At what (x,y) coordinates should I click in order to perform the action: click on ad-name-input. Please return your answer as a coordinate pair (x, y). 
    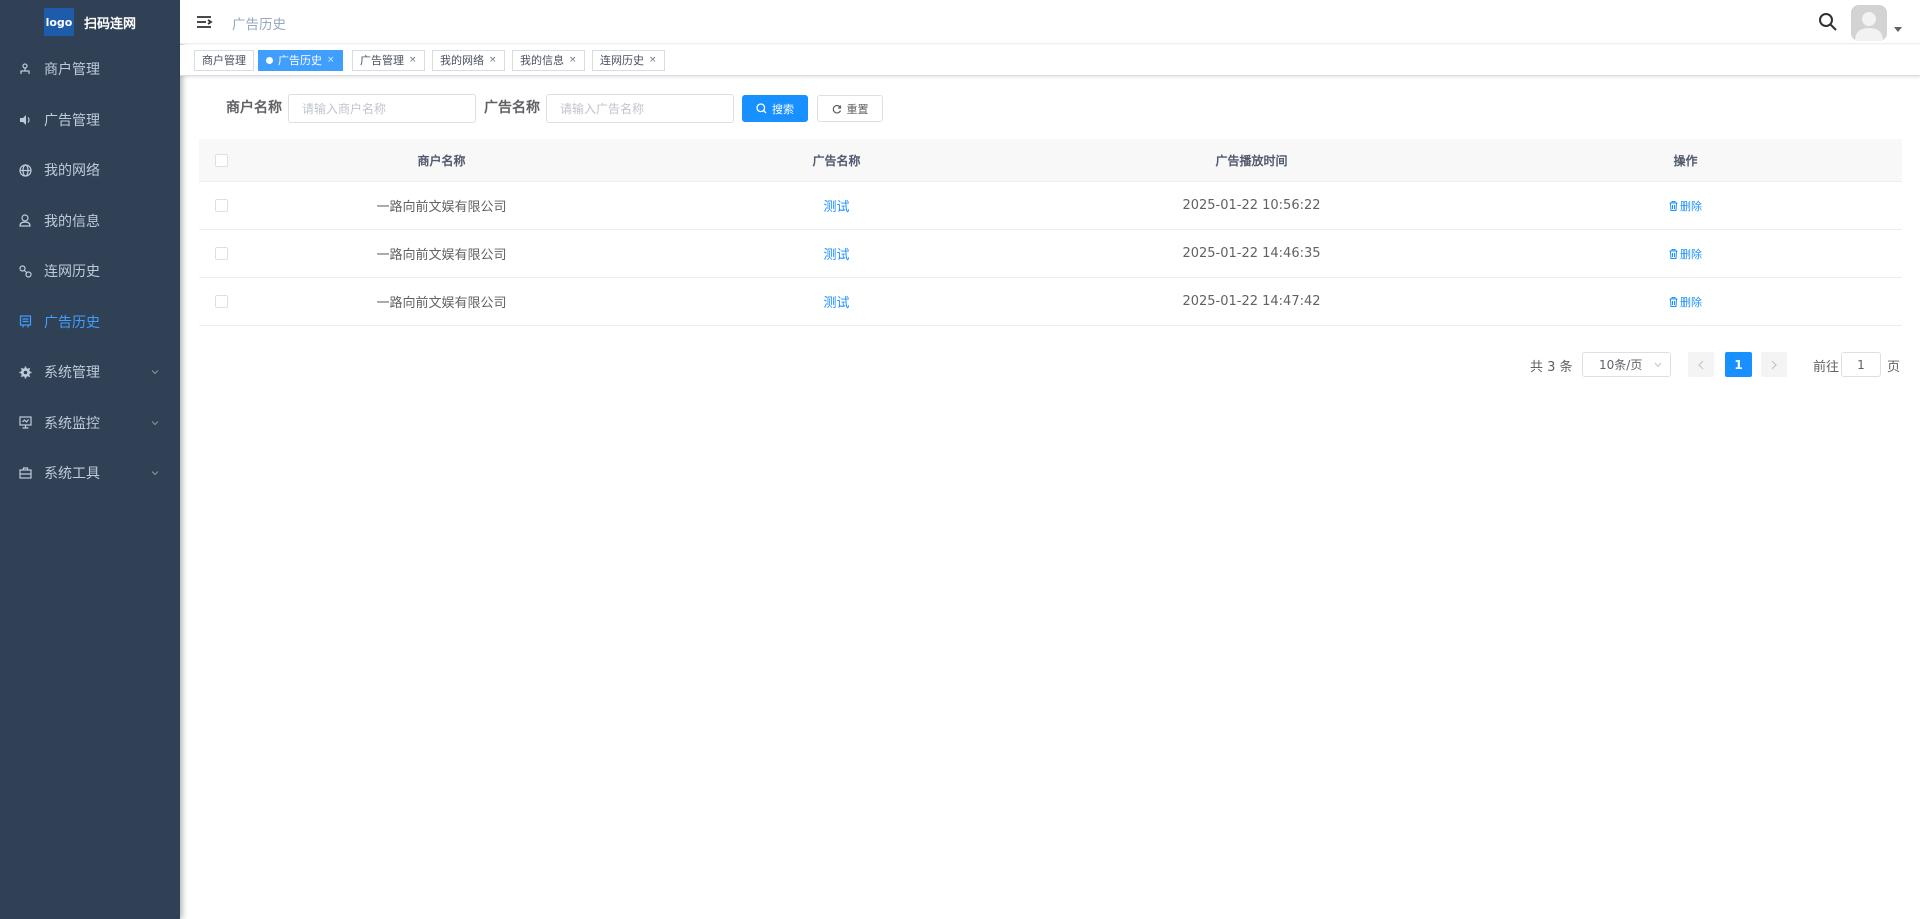
    Looking at the image, I should click on (640, 108).